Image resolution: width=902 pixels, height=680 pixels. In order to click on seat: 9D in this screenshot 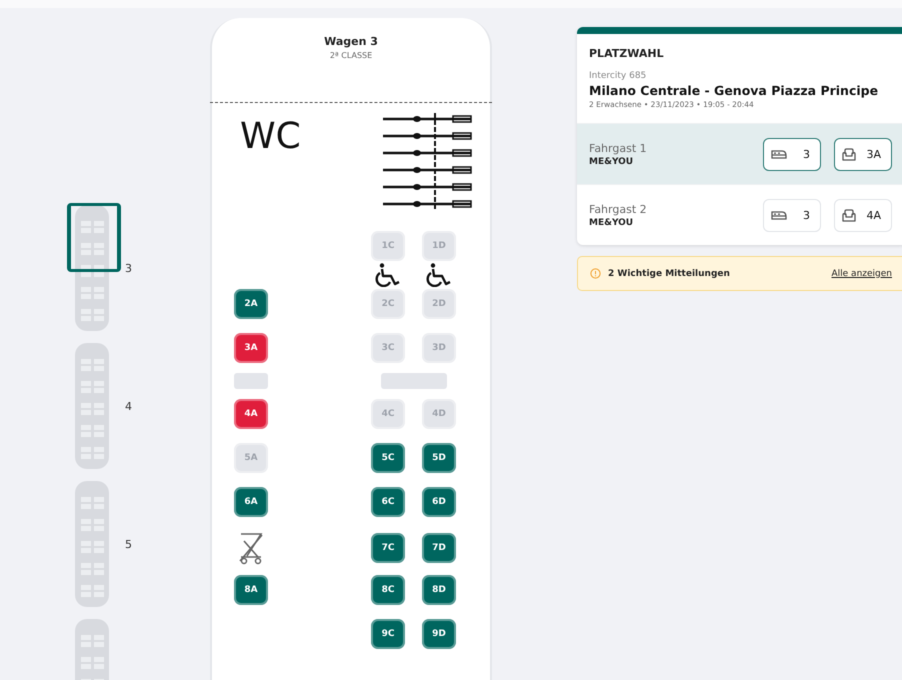, I will do `click(439, 634)`.